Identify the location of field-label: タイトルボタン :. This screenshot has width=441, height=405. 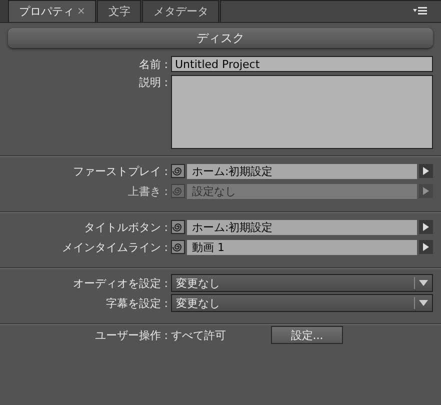
(125, 227).